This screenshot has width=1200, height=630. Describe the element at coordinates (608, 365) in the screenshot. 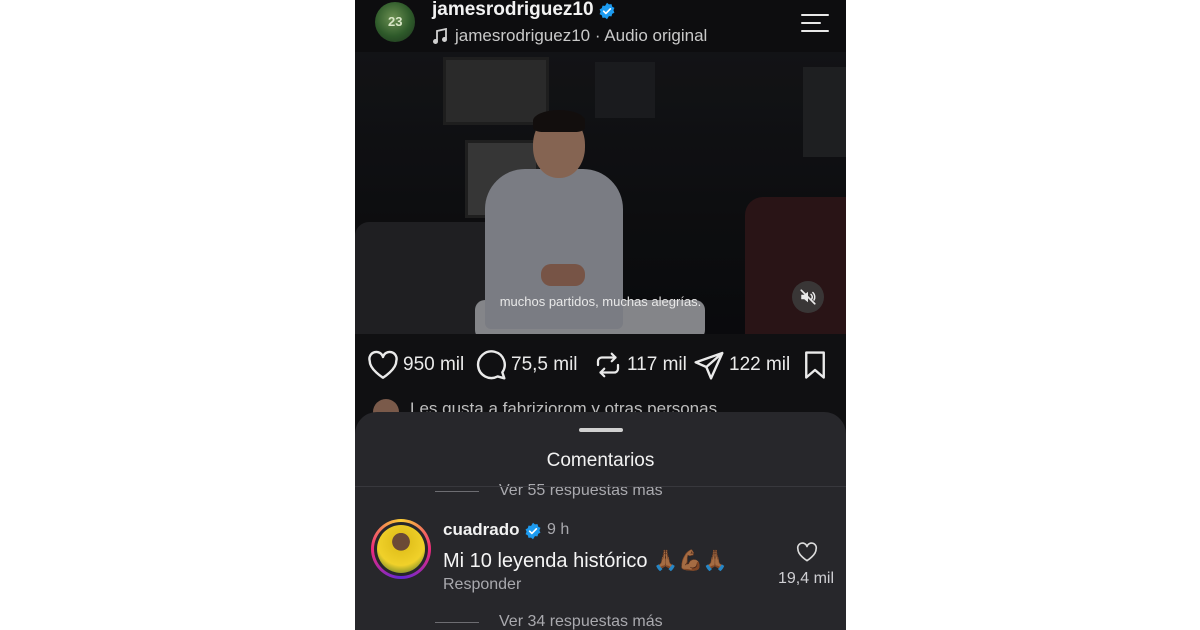

I see `repost-icon` at that location.